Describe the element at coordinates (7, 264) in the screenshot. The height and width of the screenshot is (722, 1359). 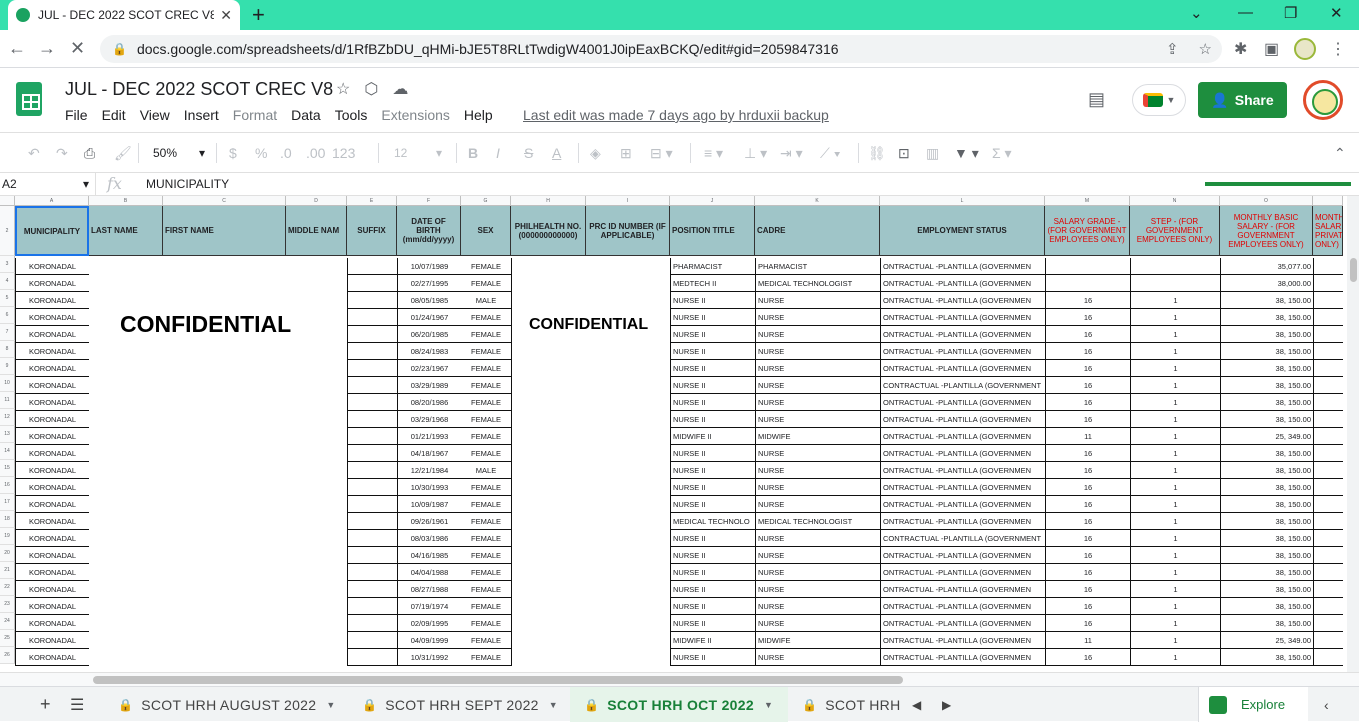
I see `row-header: 3` at that location.